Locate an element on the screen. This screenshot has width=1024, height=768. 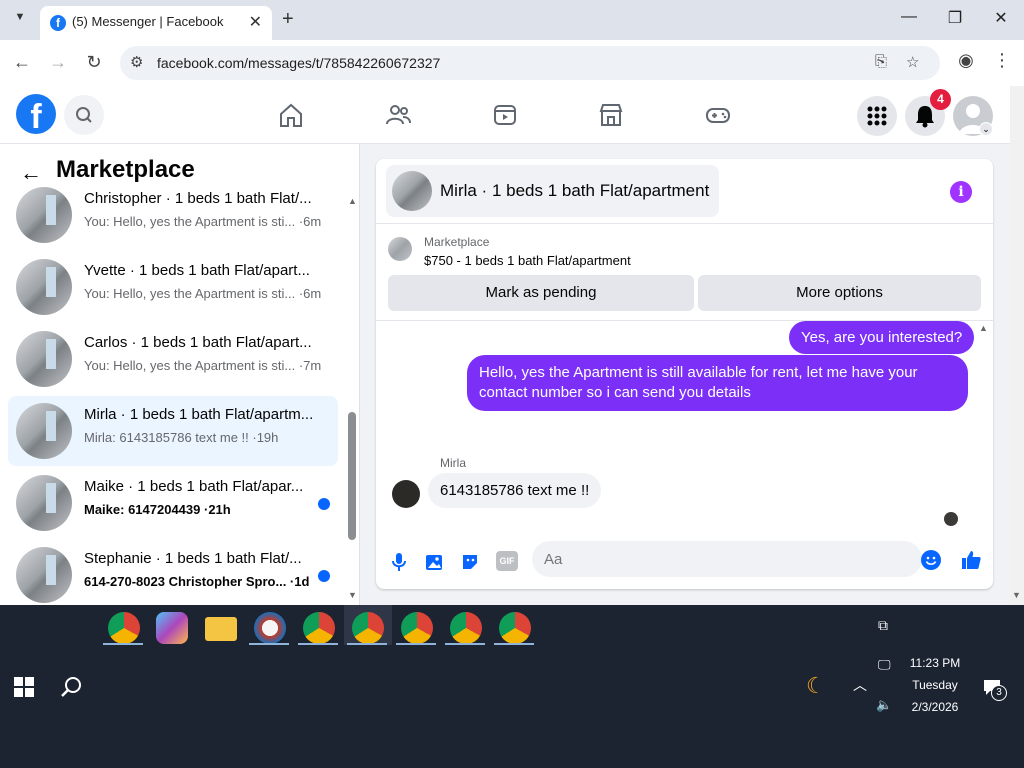
scroll-up-icon: ▲ is located at coordinates (352, 201).